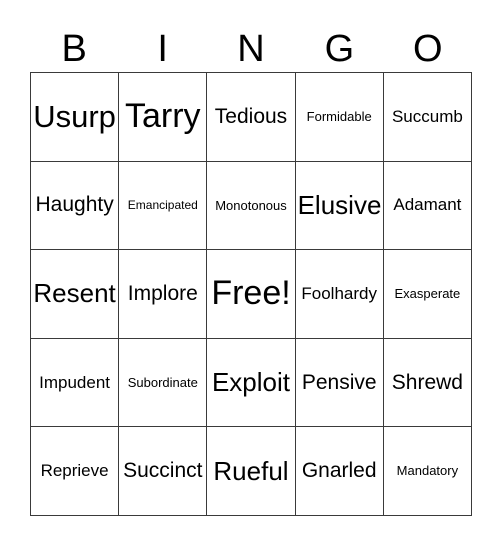  I want to click on bingo-cell-label: Haughty, so click(74, 205).